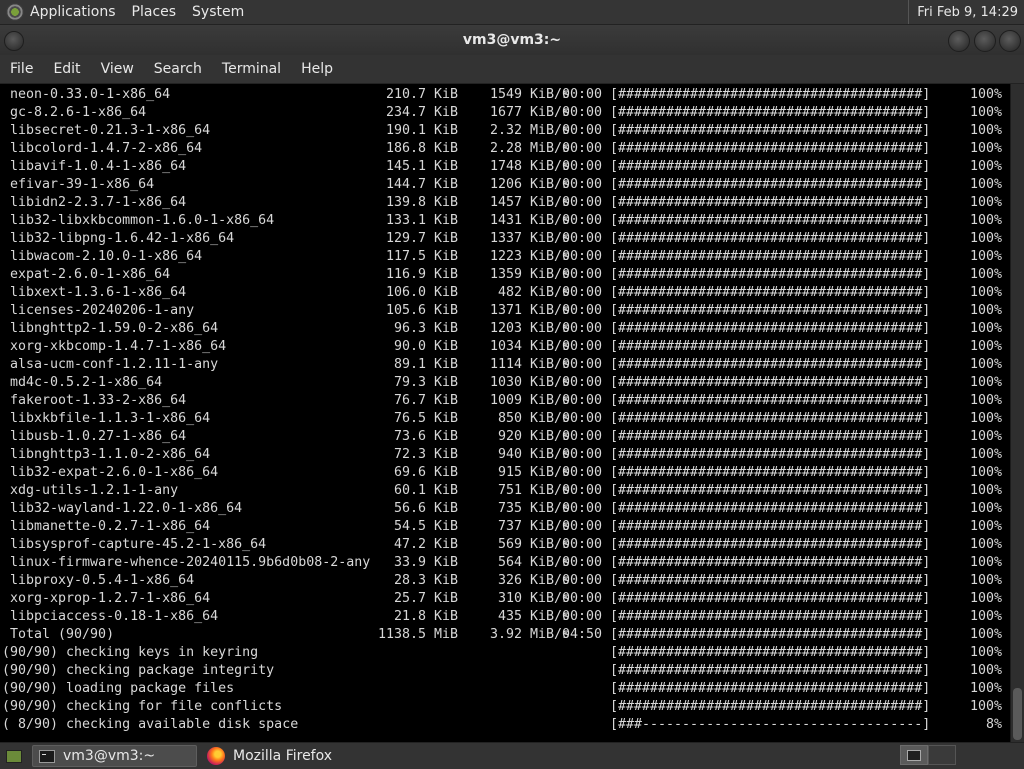 This screenshot has width=1024, height=769. Describe the element at coordinates (178, 69) in the screenshot. I see `menu-search: Search` at that location.